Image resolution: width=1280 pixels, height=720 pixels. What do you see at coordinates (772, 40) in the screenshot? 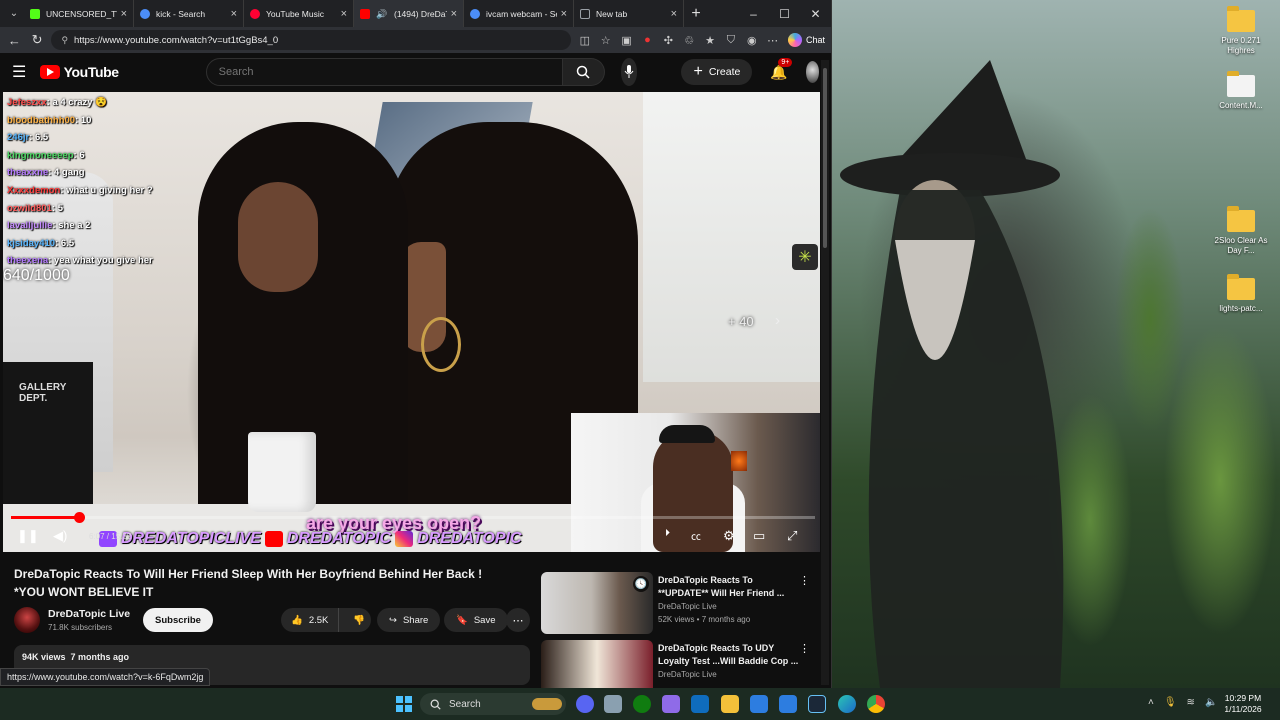
I see `settings-more-icon: ⋯` at bounding box center [772, 40].